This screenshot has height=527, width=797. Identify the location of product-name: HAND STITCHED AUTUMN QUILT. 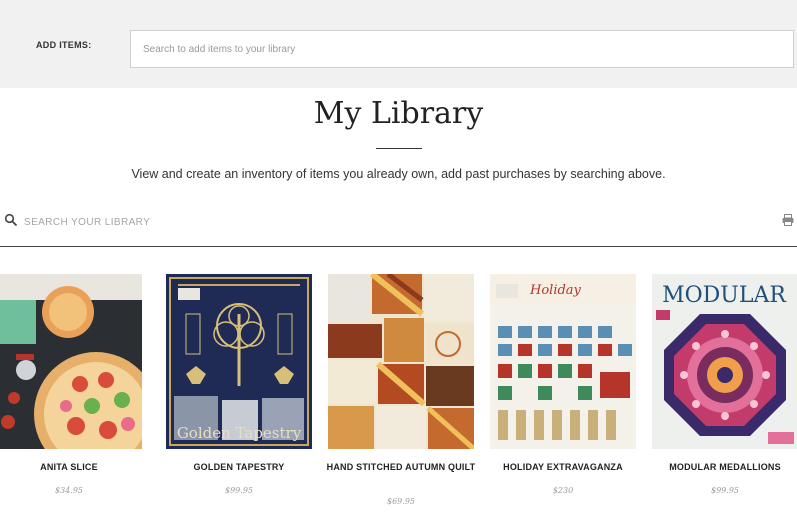
(401, 467).